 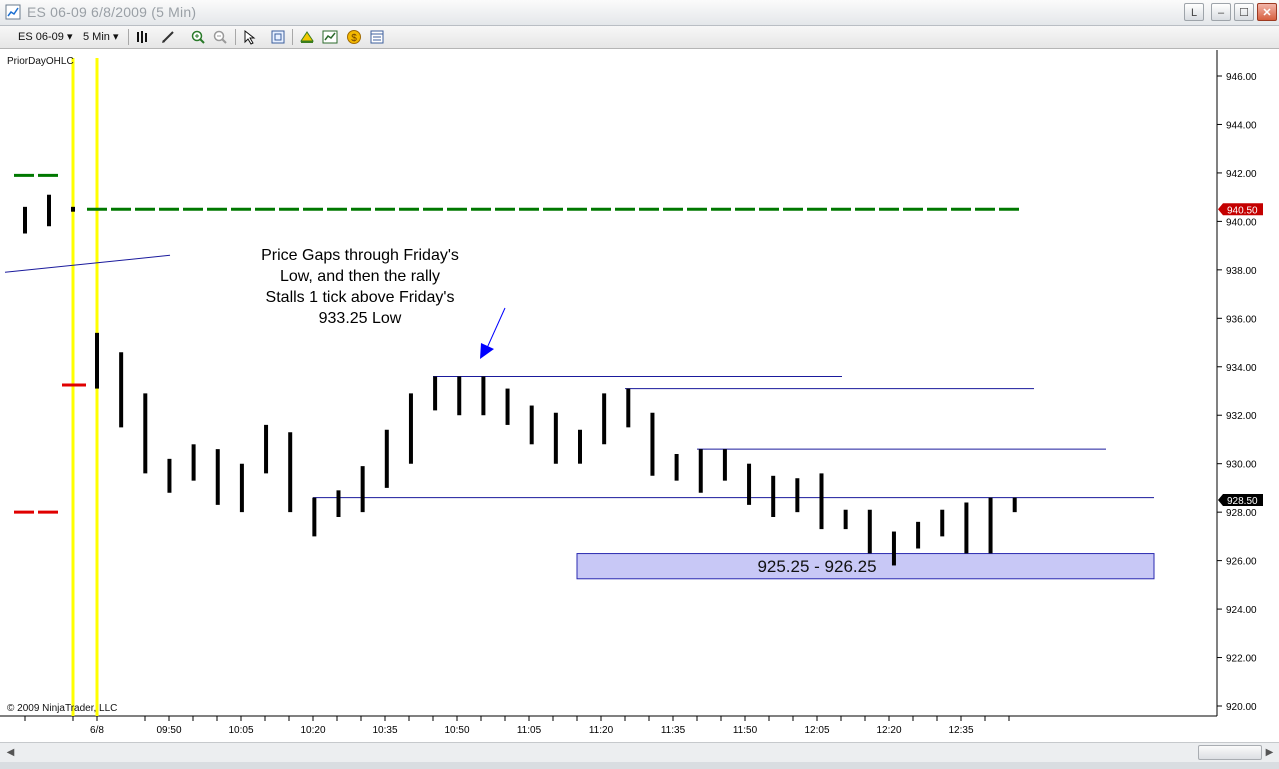 I want to click on y-tick-label: 932.00, so click(x=1241, y=416).